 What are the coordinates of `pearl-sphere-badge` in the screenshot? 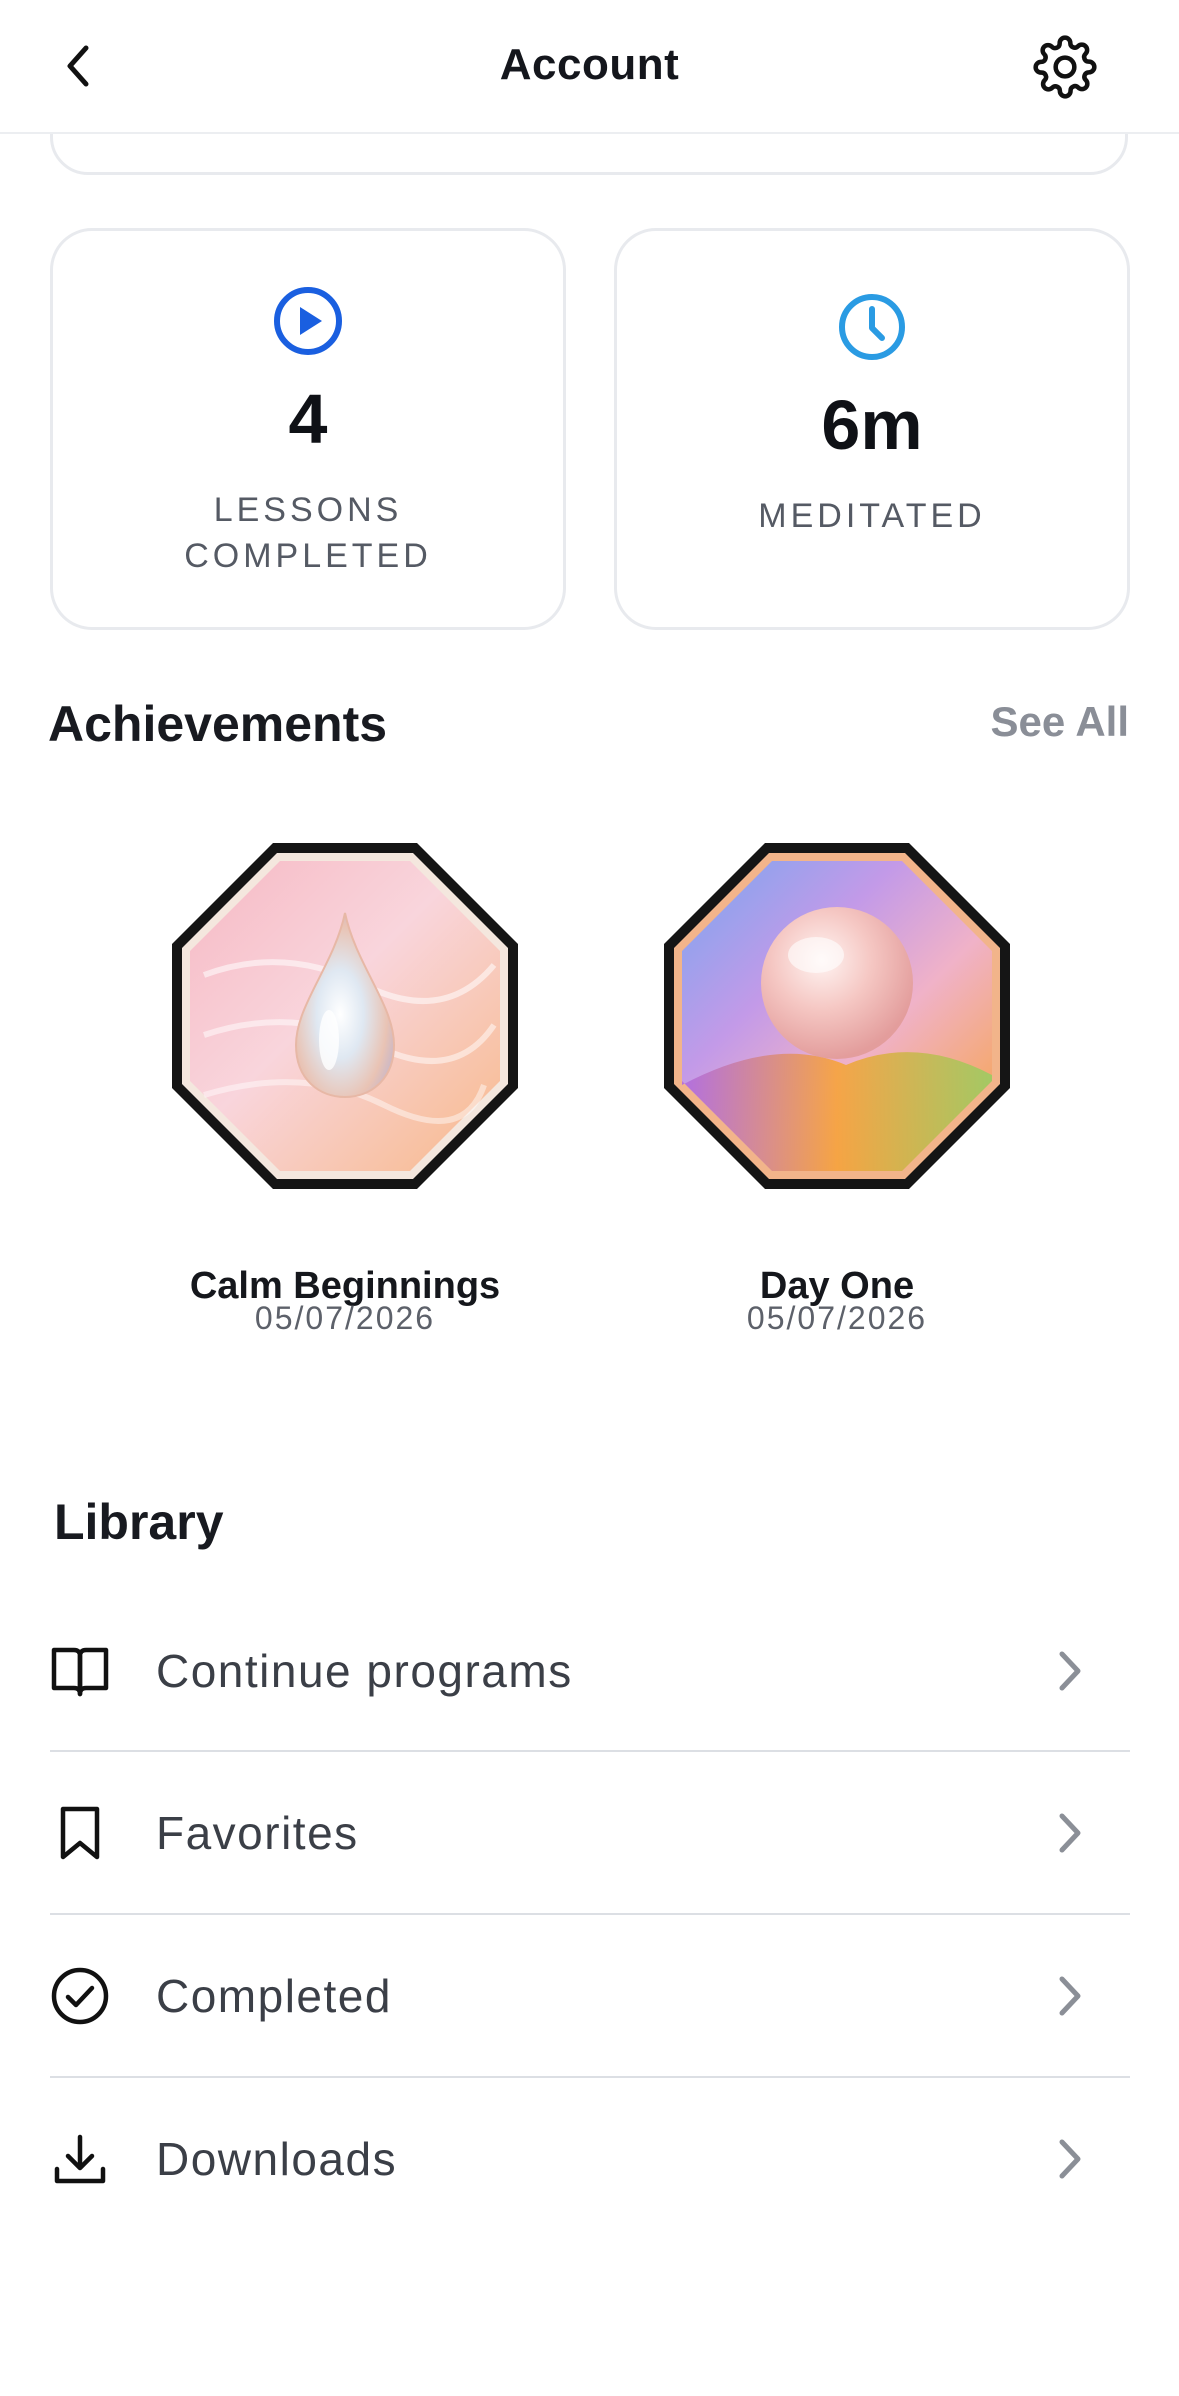 It's located at (837, 1016).